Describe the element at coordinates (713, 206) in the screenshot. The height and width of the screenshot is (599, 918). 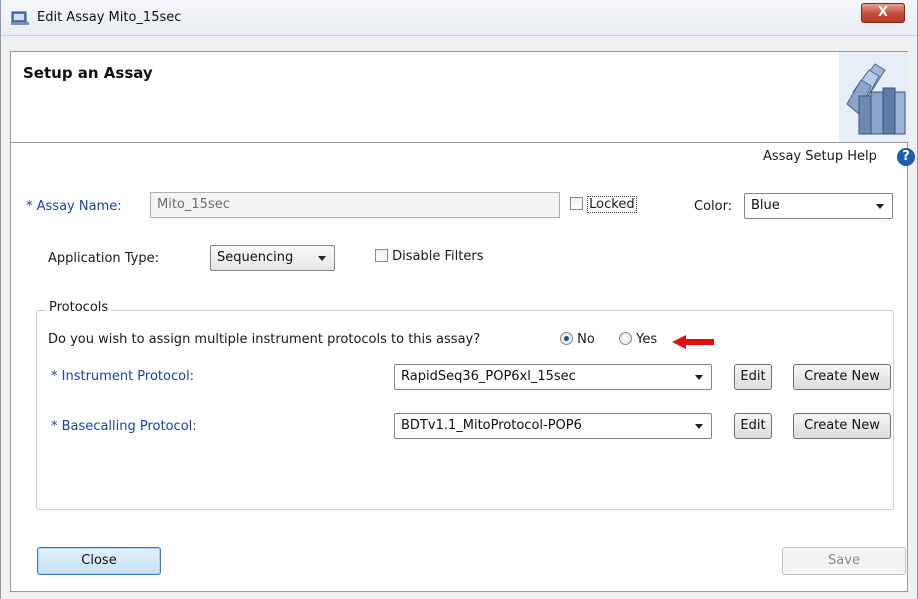
I see `color-label: Color:` at that location.